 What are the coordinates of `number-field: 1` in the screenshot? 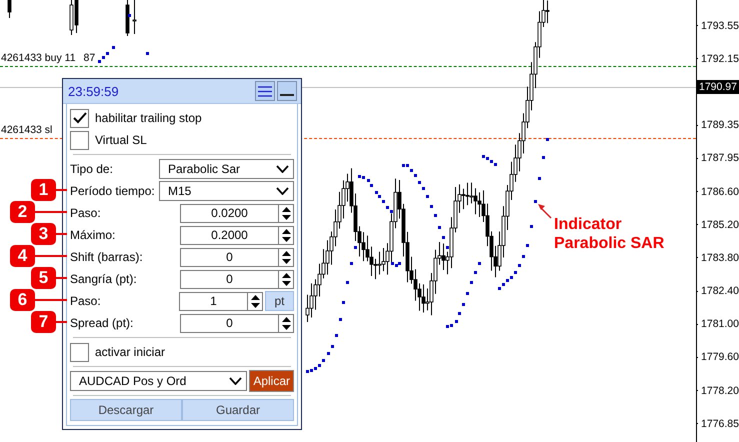 It's located at (221, 301).